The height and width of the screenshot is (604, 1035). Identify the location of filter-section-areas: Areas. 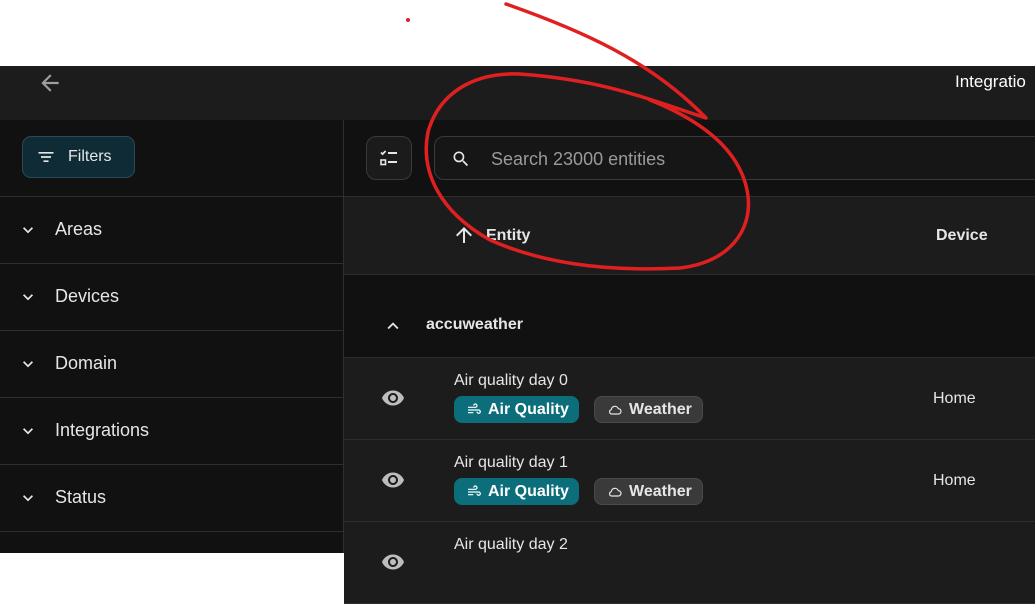
(171, 230).